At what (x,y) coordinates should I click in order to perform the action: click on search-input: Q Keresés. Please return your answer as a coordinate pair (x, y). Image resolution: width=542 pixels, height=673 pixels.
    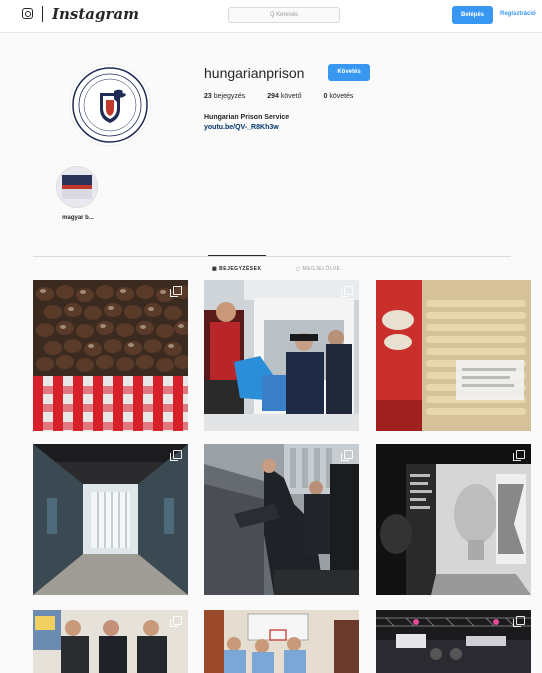
    Looking at the image, I should click on (284, 15).